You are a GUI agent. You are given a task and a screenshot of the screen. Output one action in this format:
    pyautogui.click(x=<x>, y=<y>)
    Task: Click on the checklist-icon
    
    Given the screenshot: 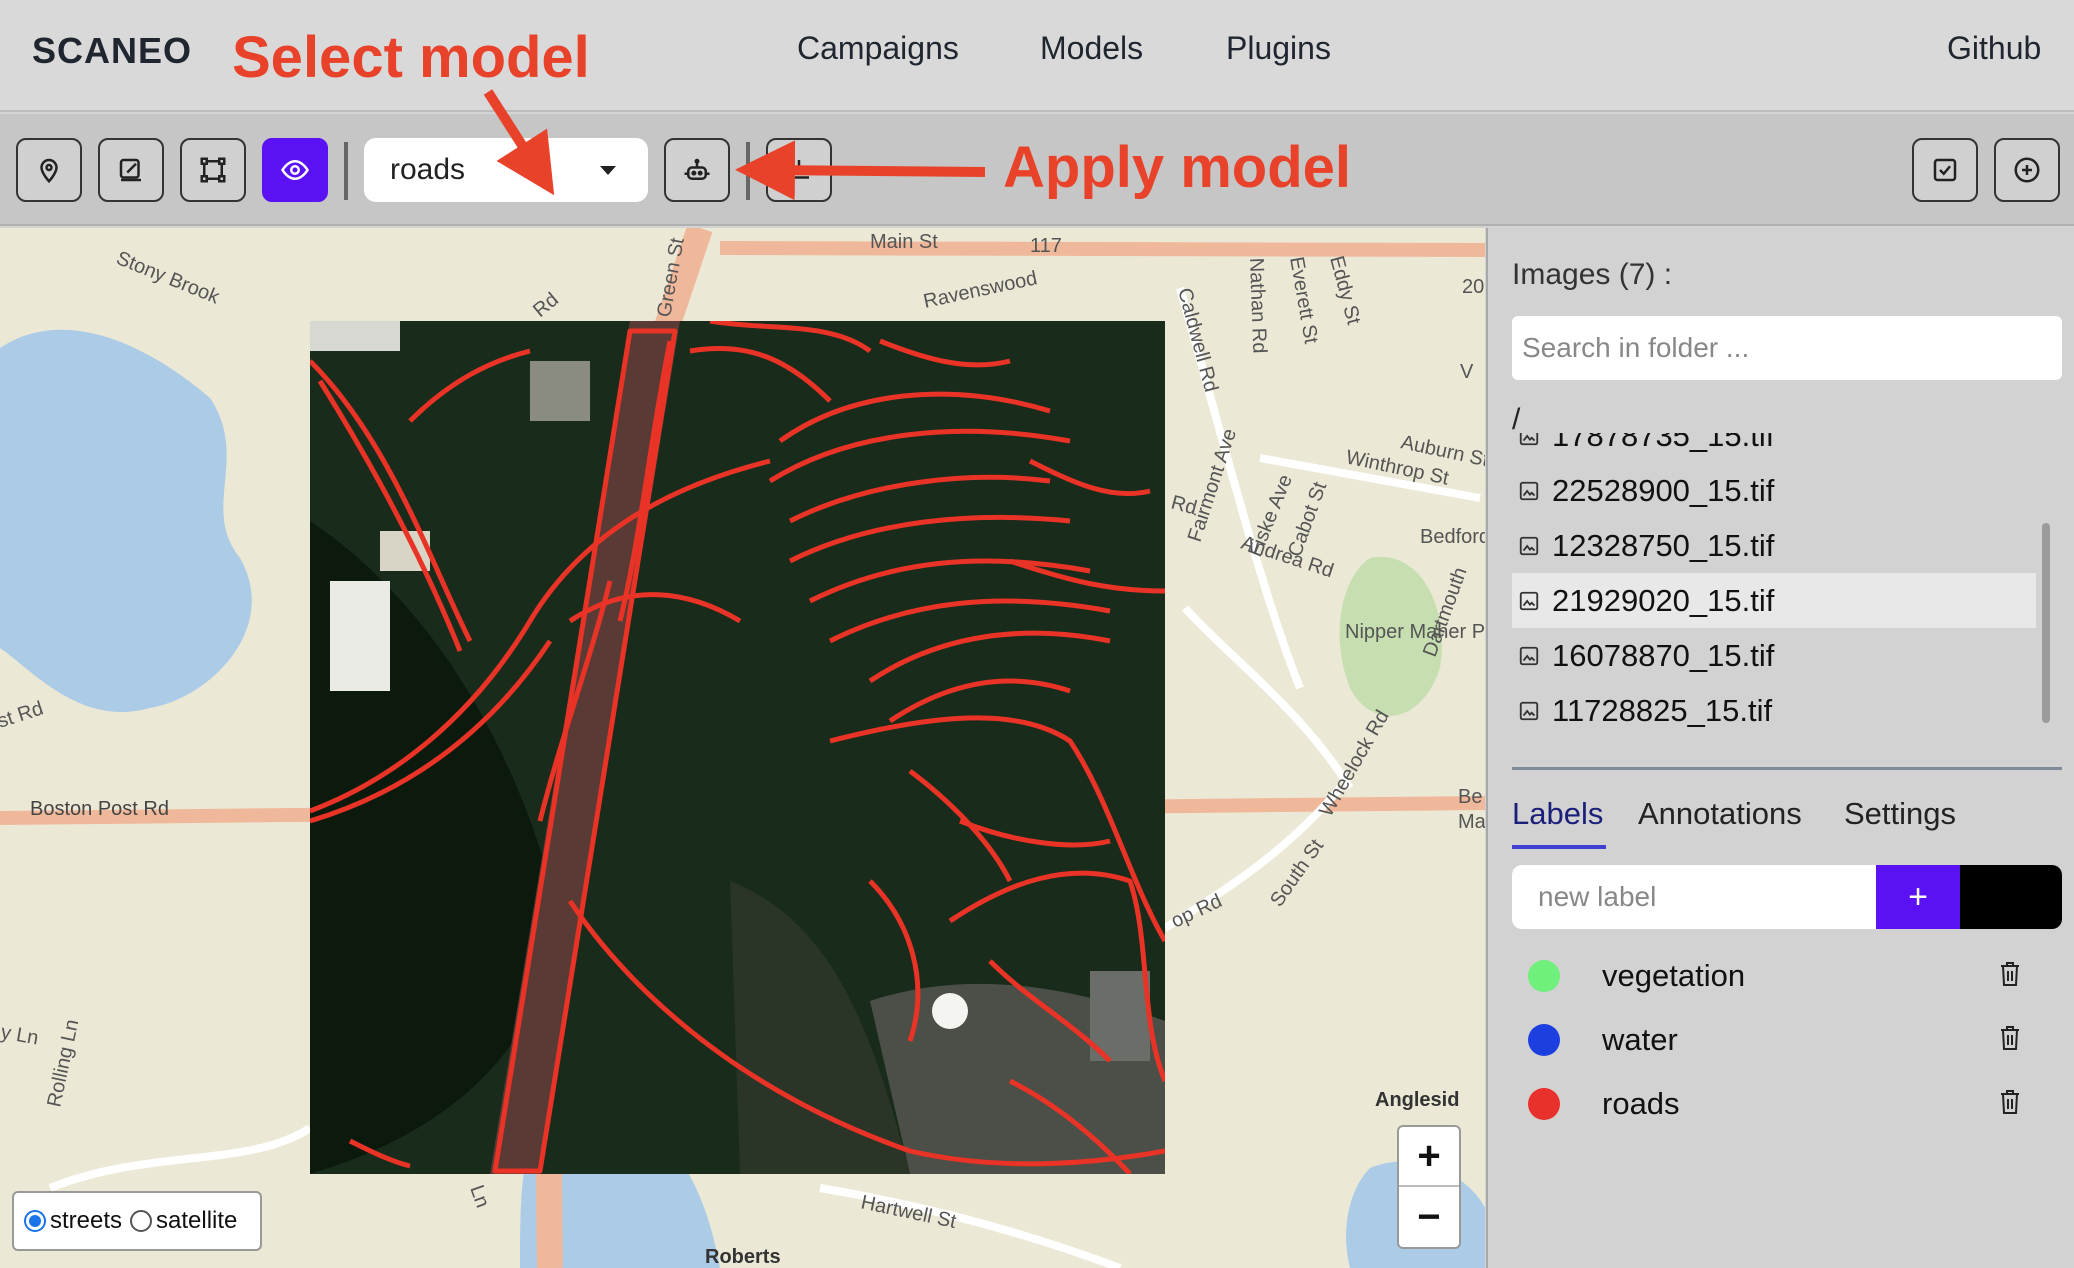 What is the action you would take?
    pyautogui.click(x=1945, y=170)
    